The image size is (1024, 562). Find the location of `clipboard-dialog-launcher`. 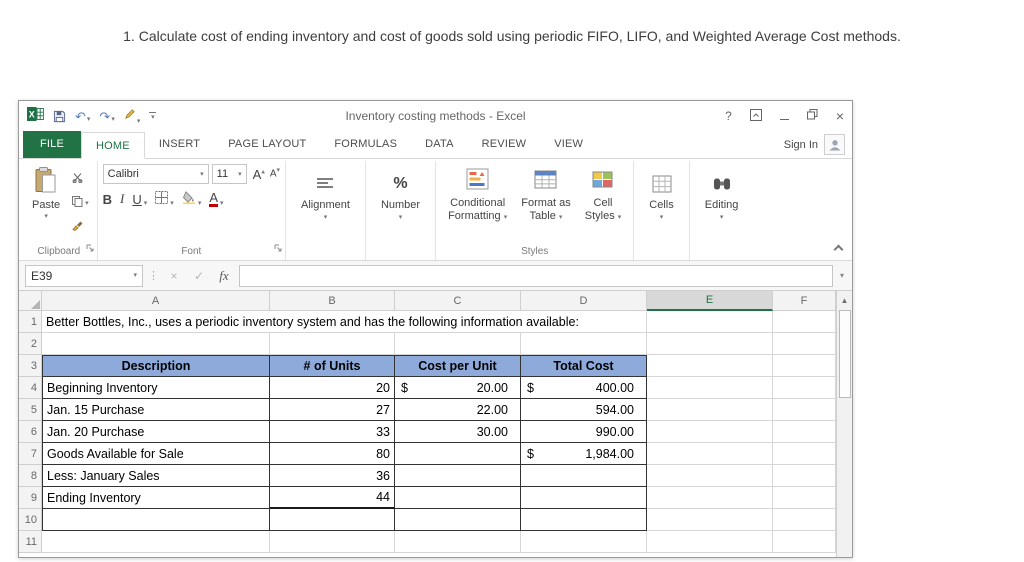

clipboard-dialog-launcher is located at coordinates (90, 248).